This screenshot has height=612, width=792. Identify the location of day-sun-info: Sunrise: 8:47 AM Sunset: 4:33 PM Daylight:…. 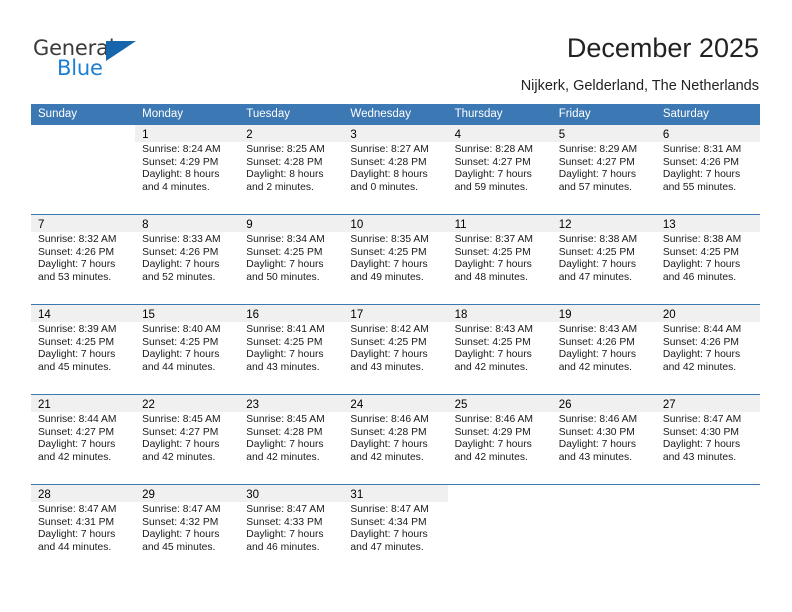
(291, 528).